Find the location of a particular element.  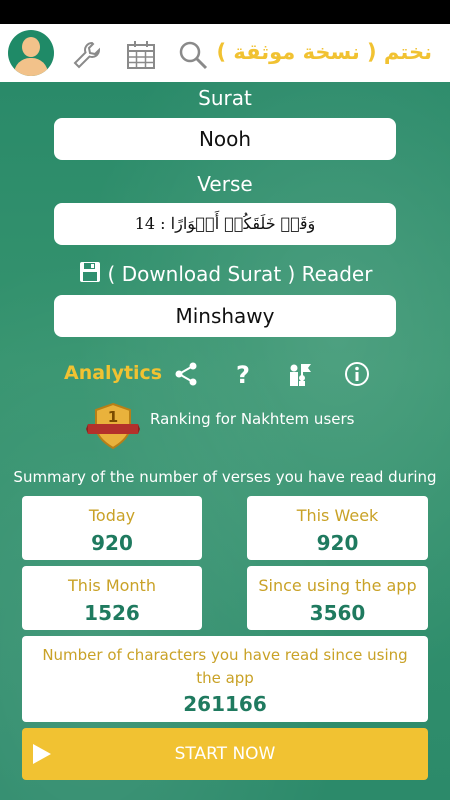

share-icon is located at coordinates (186, 374).